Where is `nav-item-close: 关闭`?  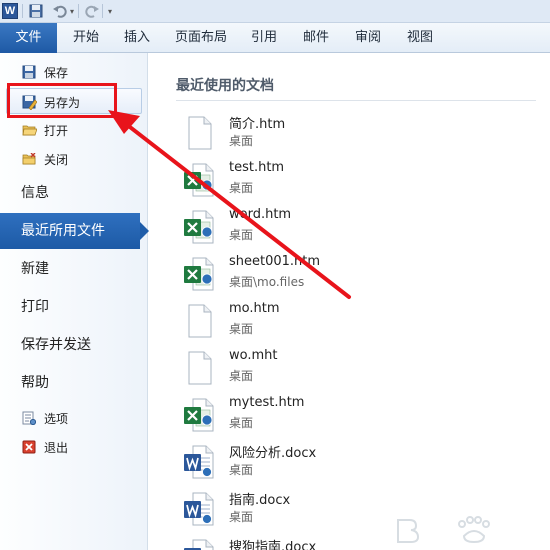
nav-item-close: 关闭 is located at coordinates (74, 159).